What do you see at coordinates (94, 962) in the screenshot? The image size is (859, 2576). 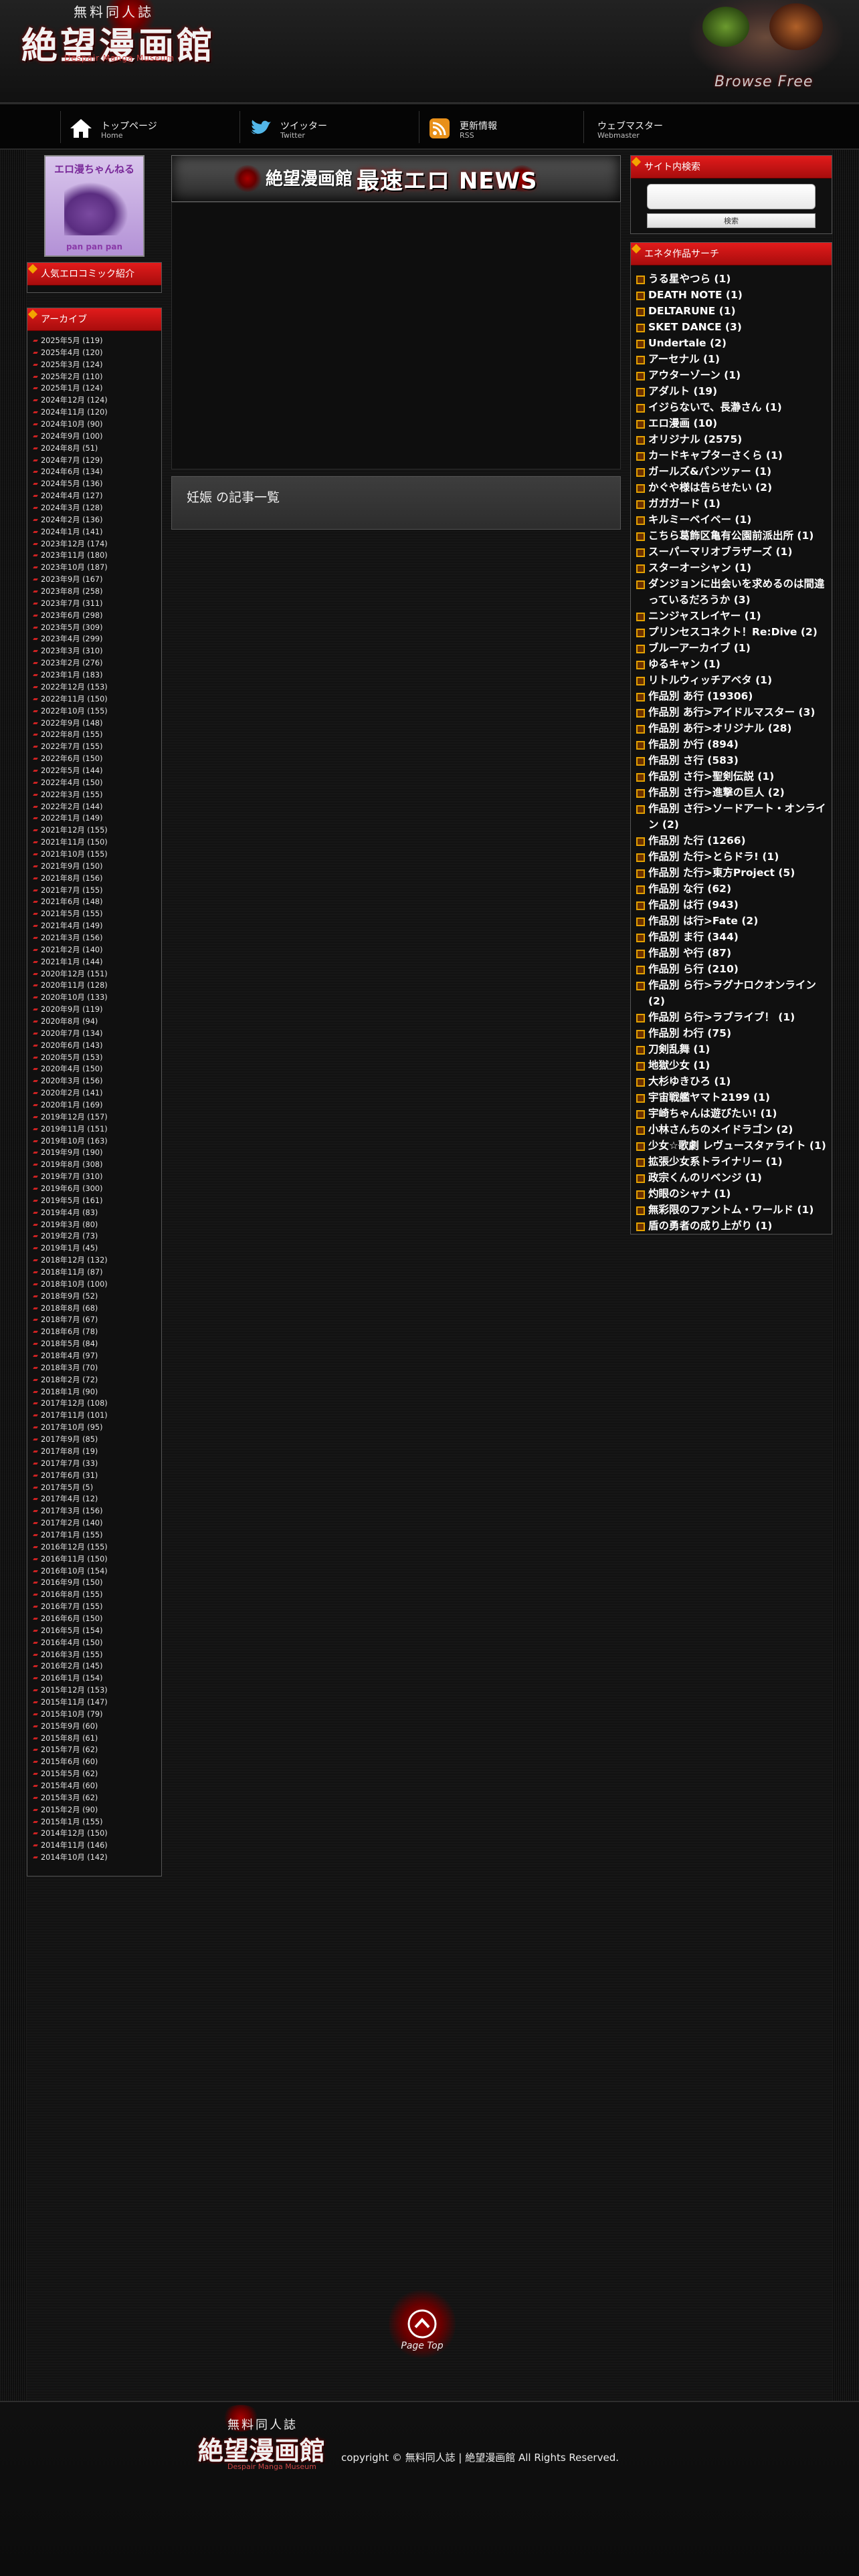 I see `archive-item: 2021年1月 (144)` at bounding box center [94, 962].